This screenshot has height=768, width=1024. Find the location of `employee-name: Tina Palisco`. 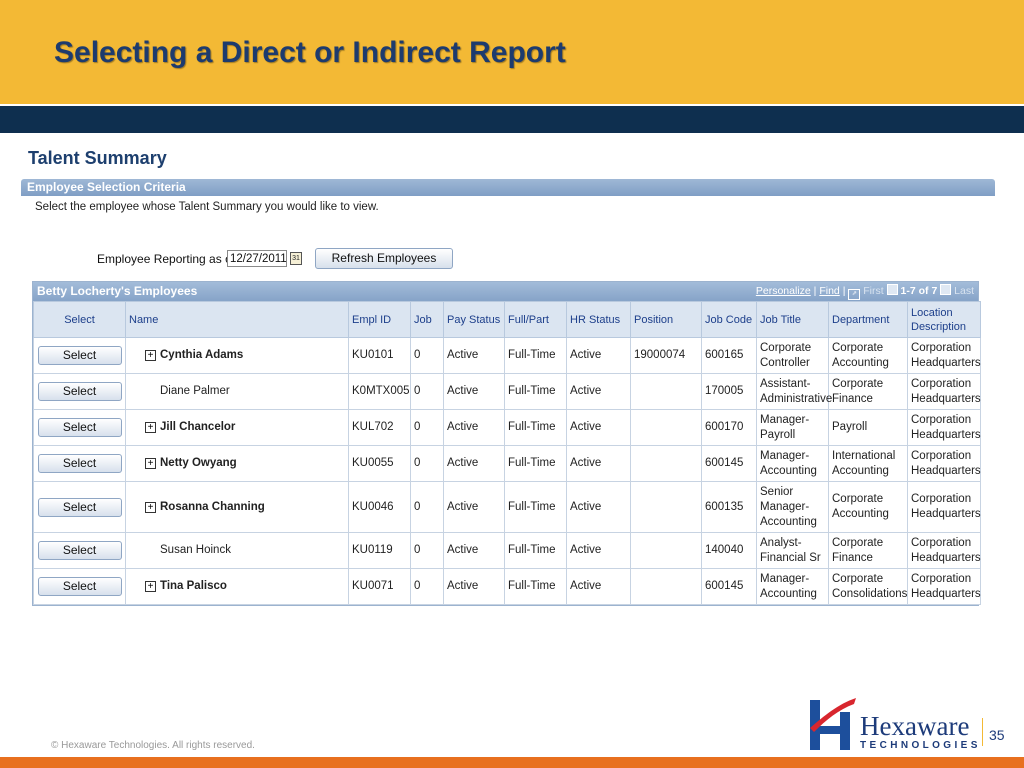

employee-name: Tina Palisco is located at coordinates (193, 586).